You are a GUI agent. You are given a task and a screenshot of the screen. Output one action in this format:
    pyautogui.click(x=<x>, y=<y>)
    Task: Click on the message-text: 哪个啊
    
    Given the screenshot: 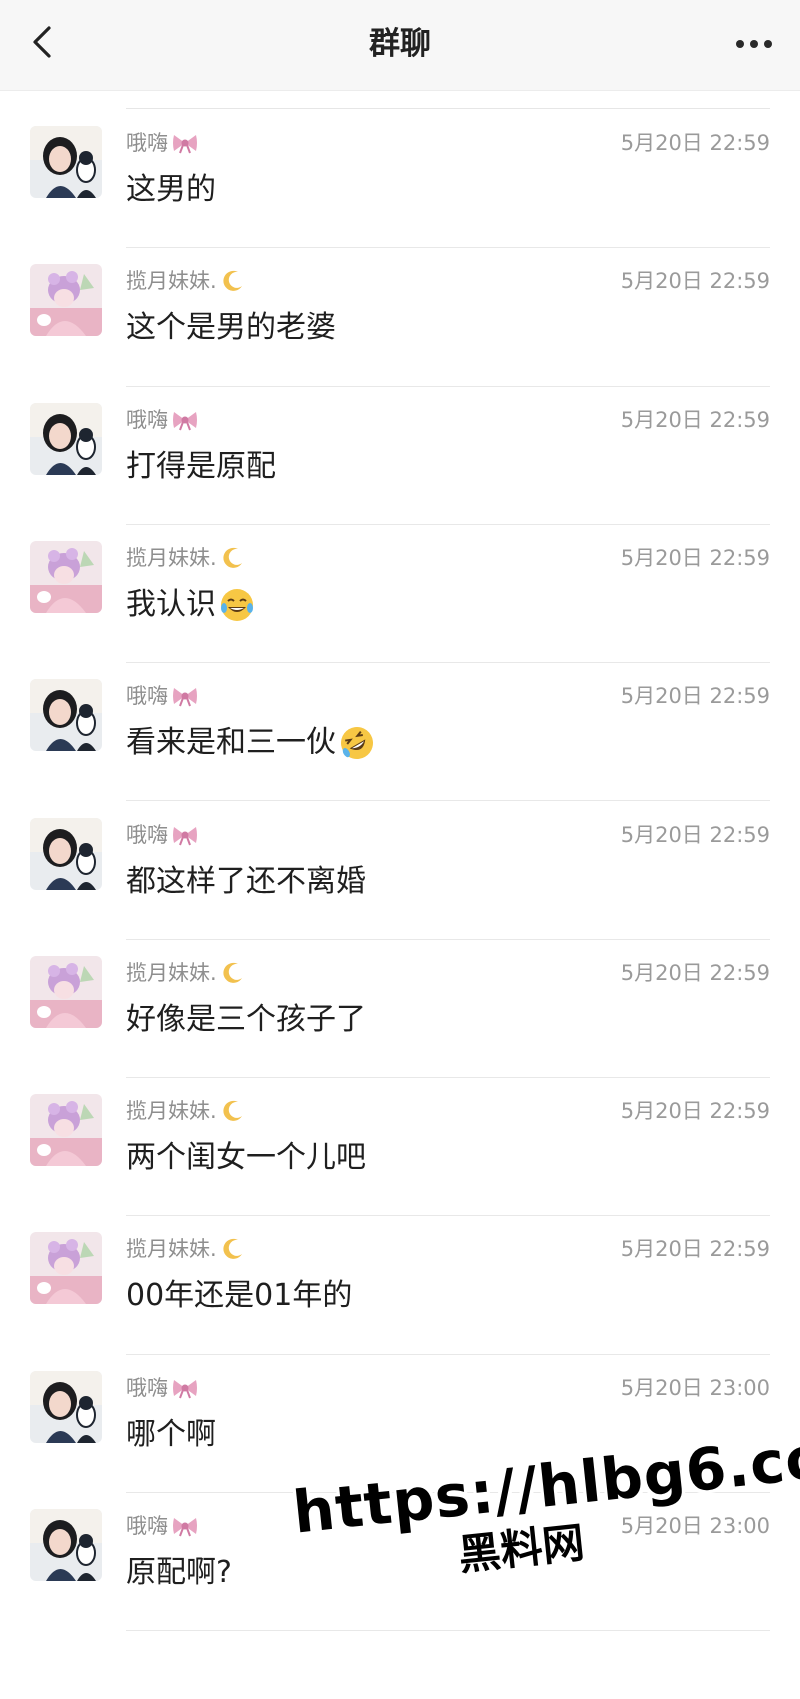 What is the action you would take?
    pyautogui.click(x=171, y=1435)
    